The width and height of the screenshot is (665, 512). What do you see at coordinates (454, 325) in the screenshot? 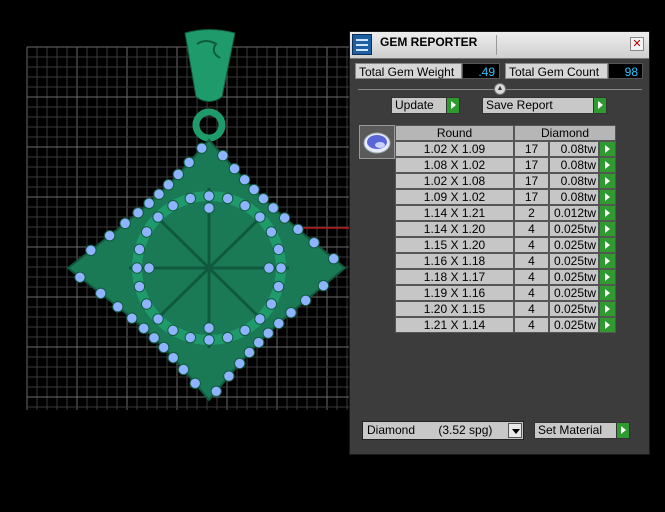
I see `gem-size-cell: 1.21 X 1.14` at bounding box center [454, 325].